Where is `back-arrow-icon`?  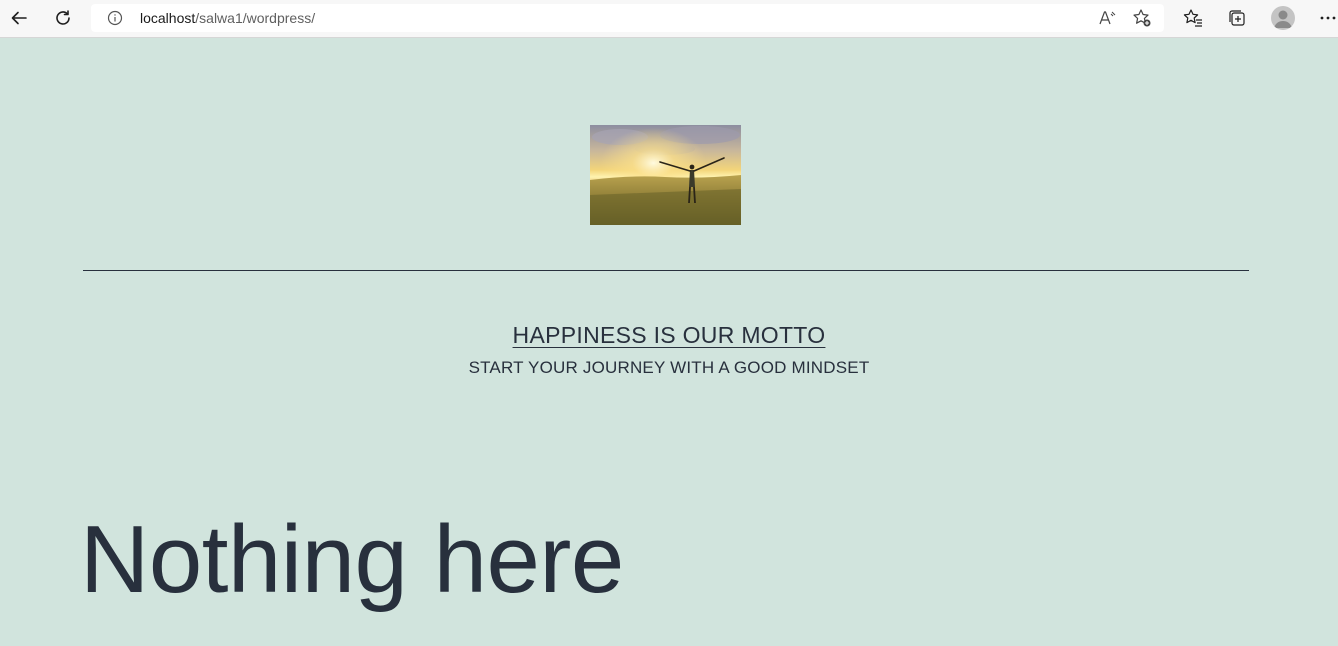
back-arrow-icon is located at coordinates (19, 18).